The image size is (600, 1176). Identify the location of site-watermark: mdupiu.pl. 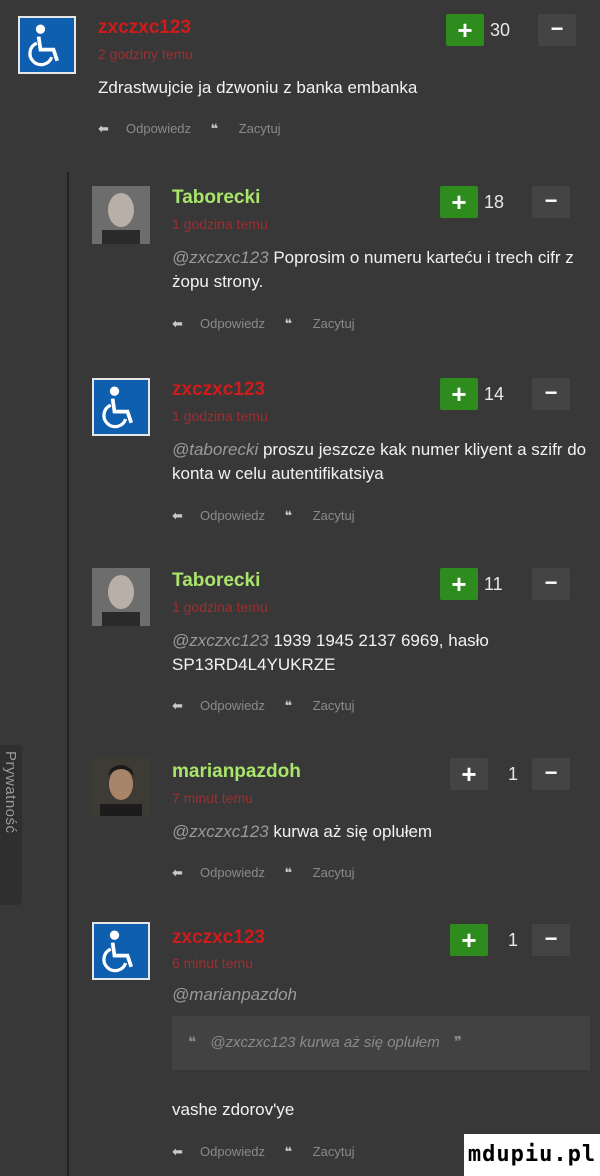
(532, 1155).